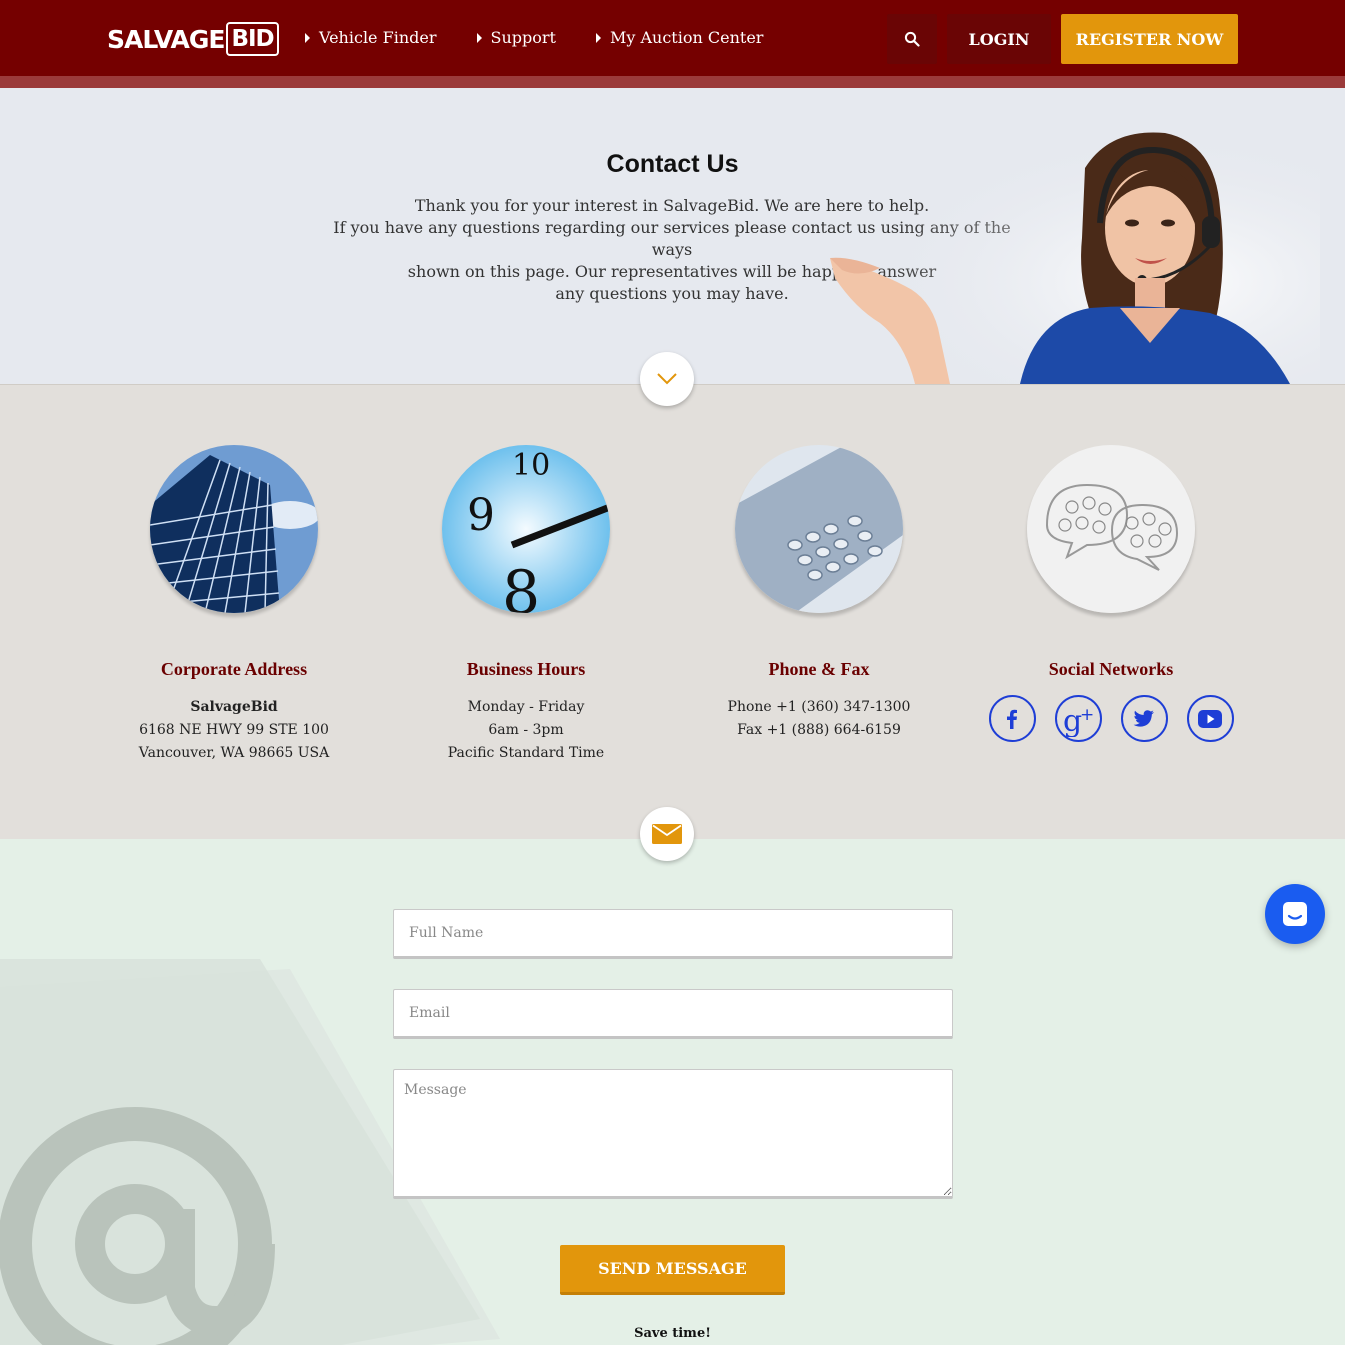  I want to click on nav-label: My Auction Center, so click(686, 37).